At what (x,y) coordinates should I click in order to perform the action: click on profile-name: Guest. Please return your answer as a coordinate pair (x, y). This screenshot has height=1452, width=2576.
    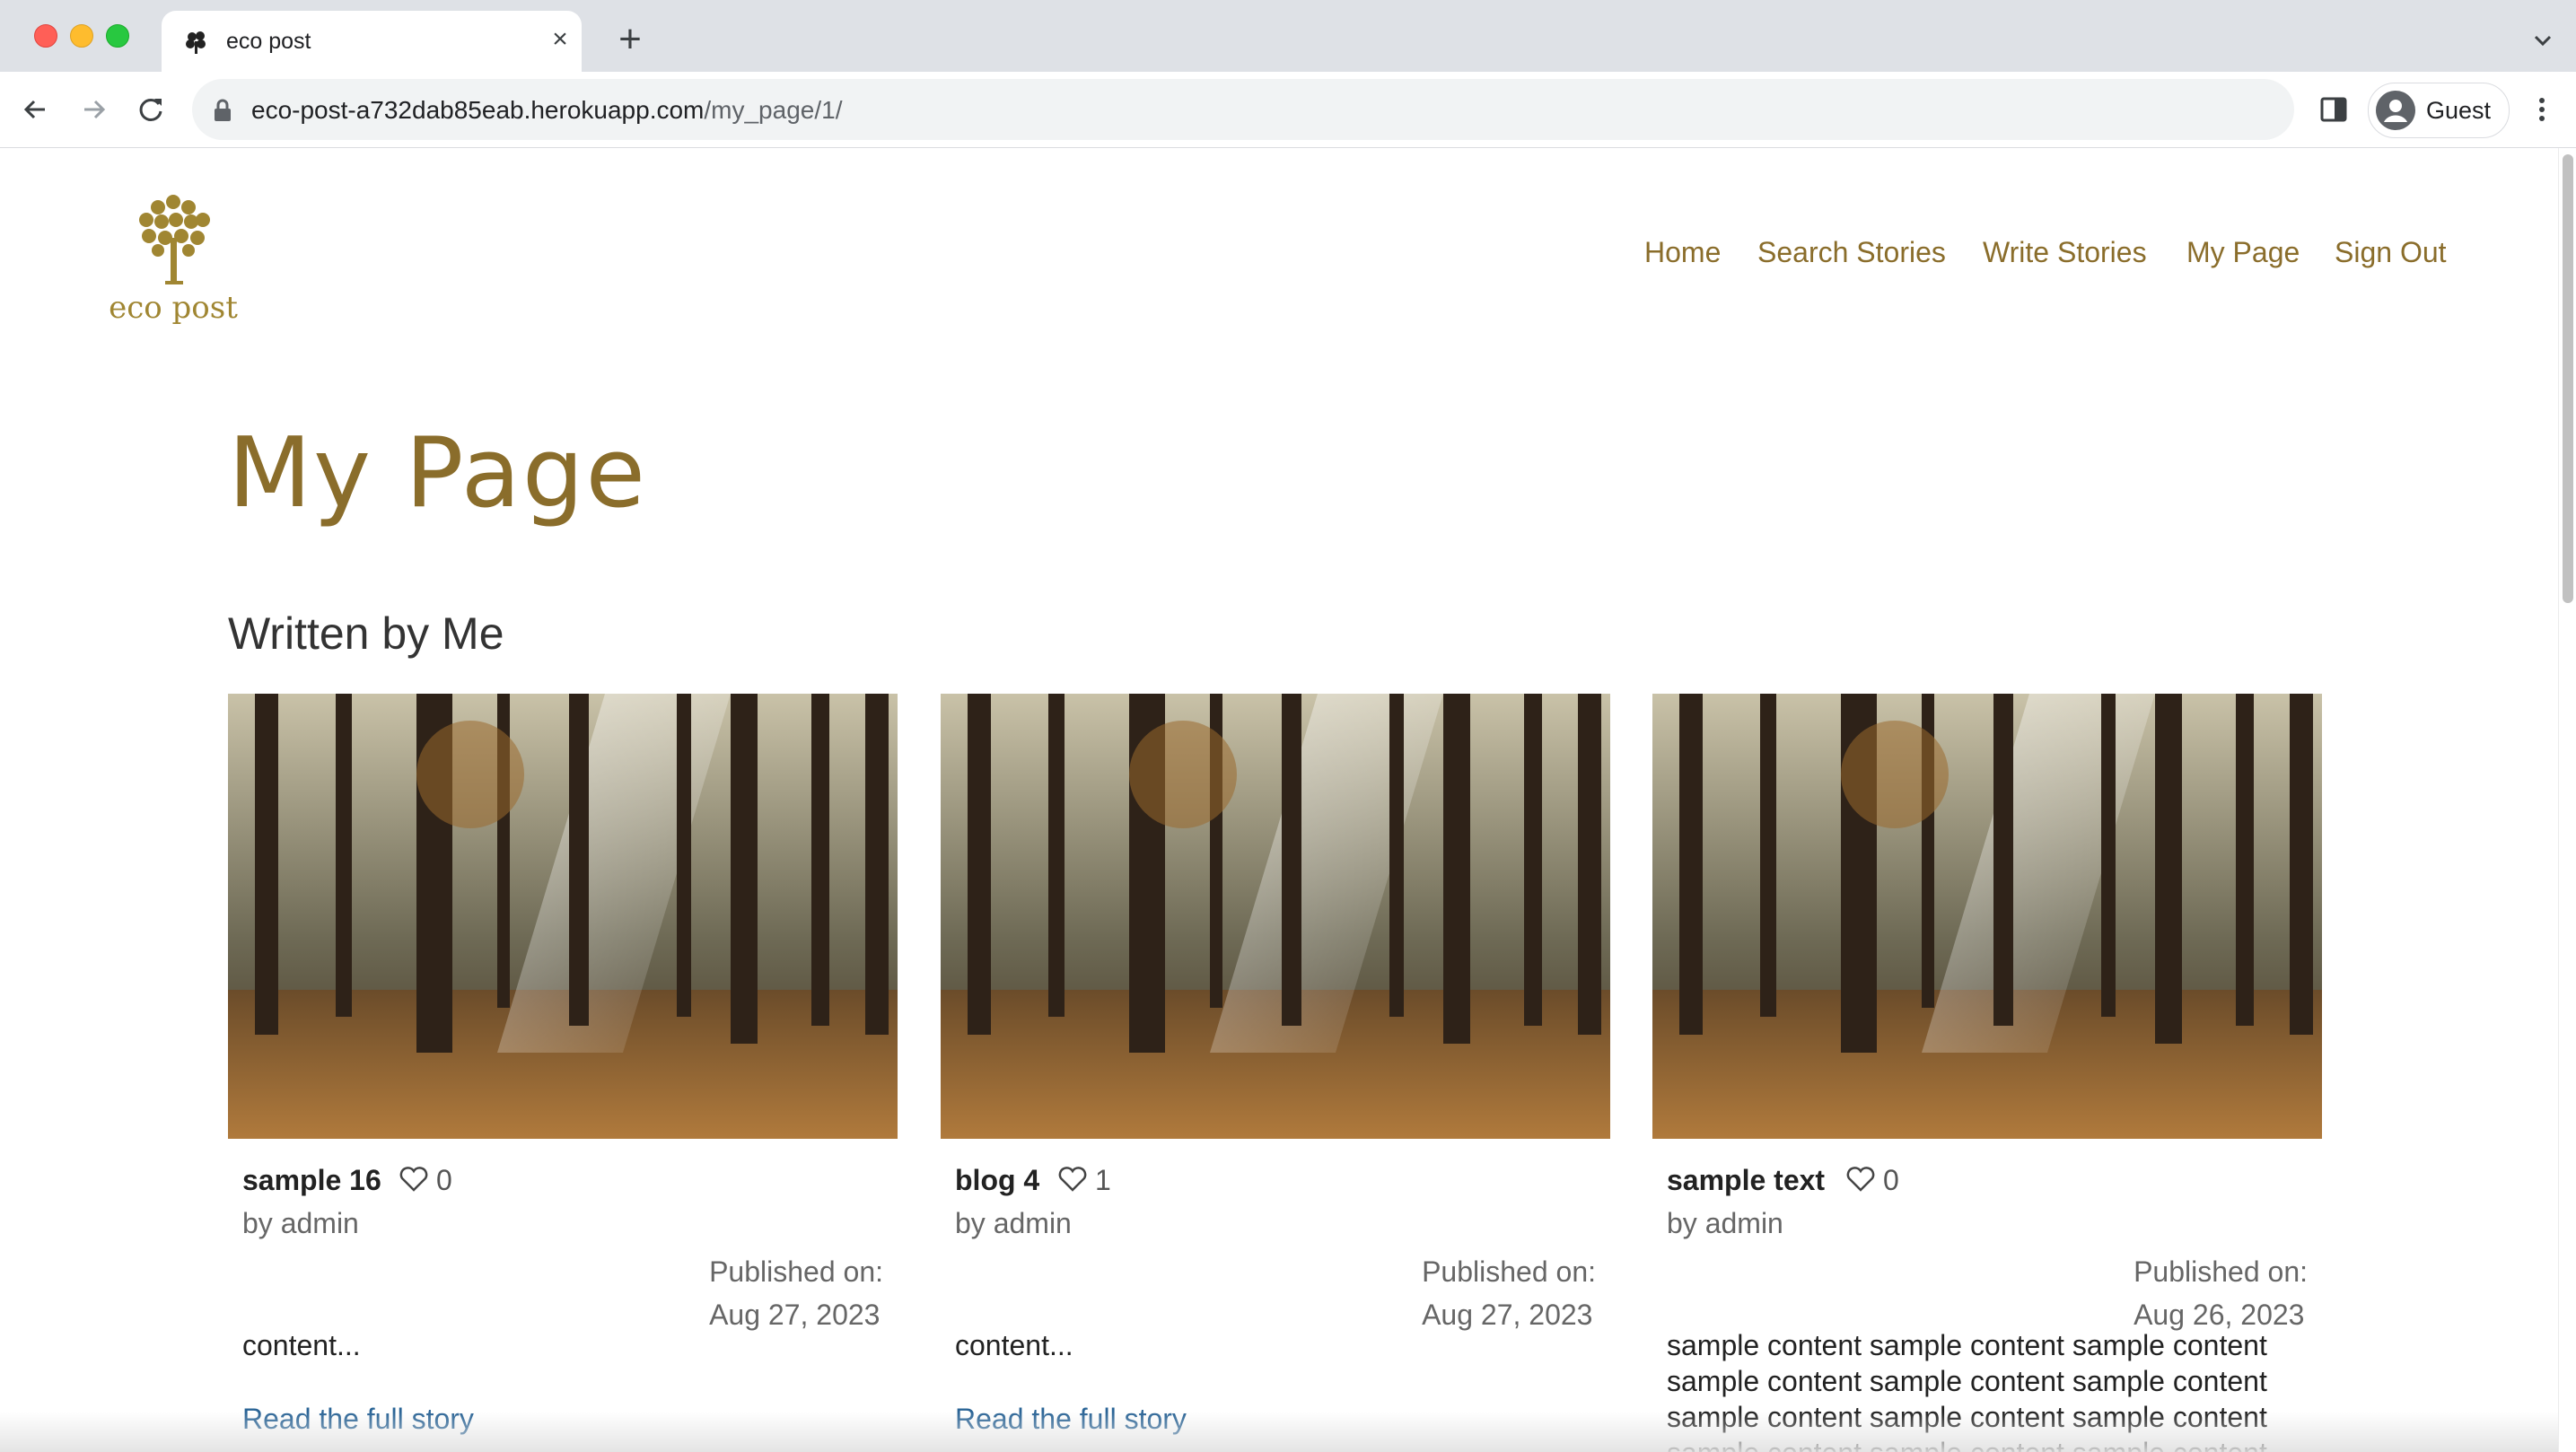
    Looking at the image, I should click on (2459, 110).